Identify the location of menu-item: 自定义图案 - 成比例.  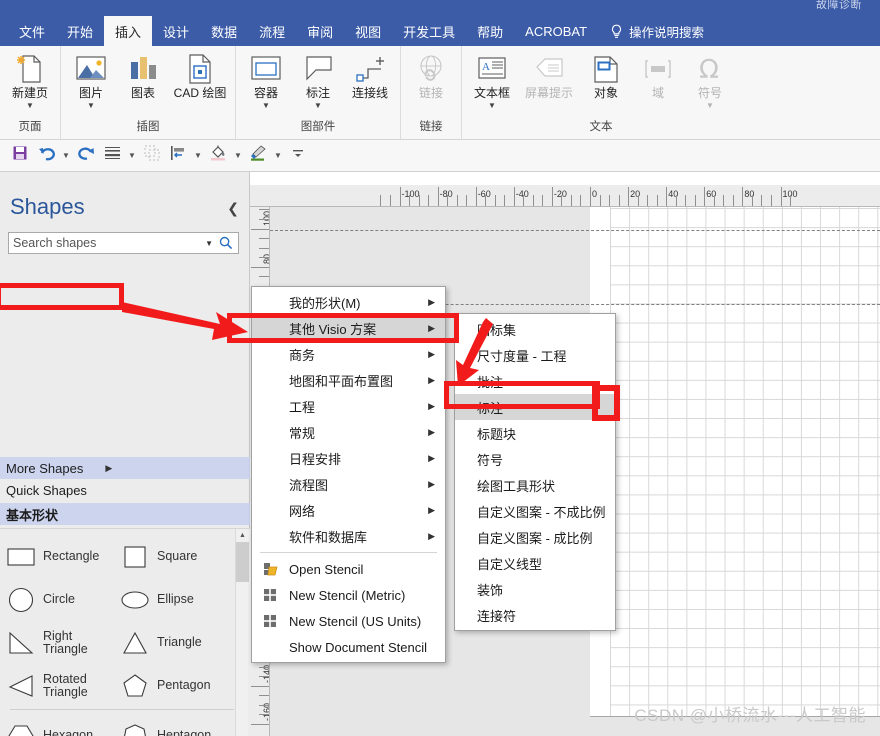
(535, 537).